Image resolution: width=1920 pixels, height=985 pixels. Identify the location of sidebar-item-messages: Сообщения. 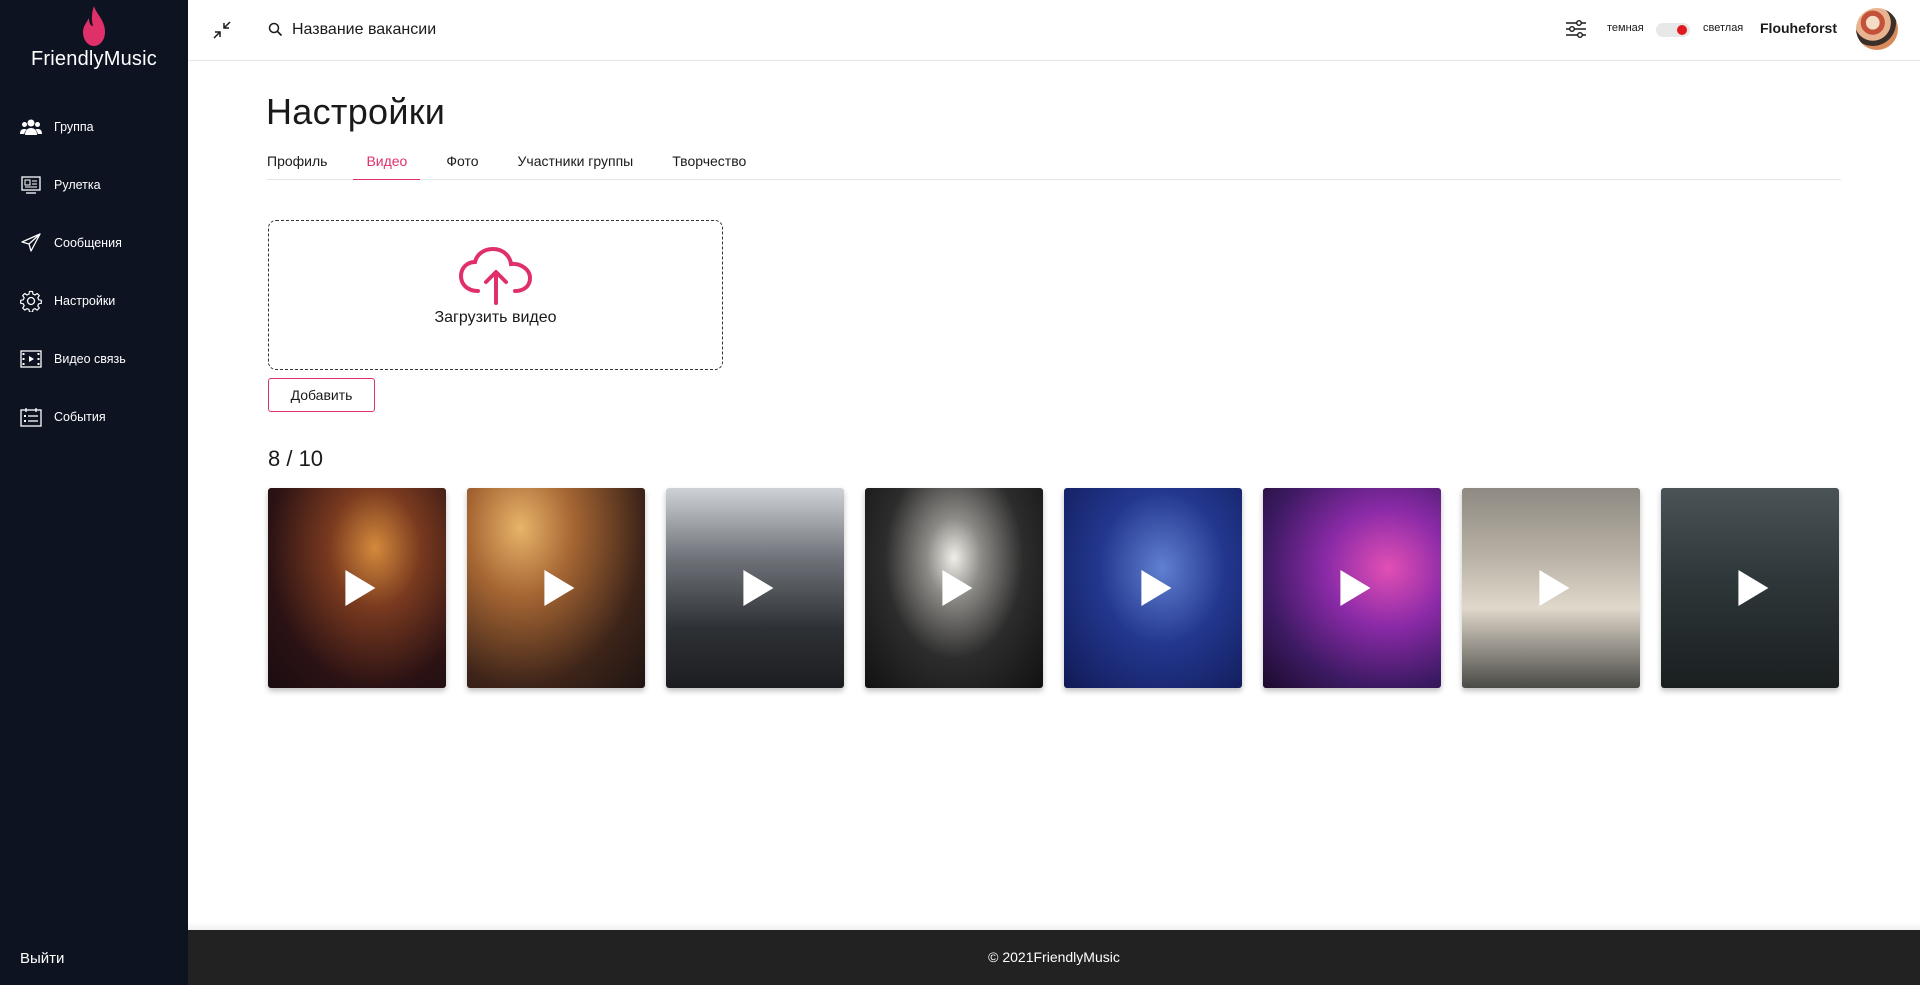
(94, 243).